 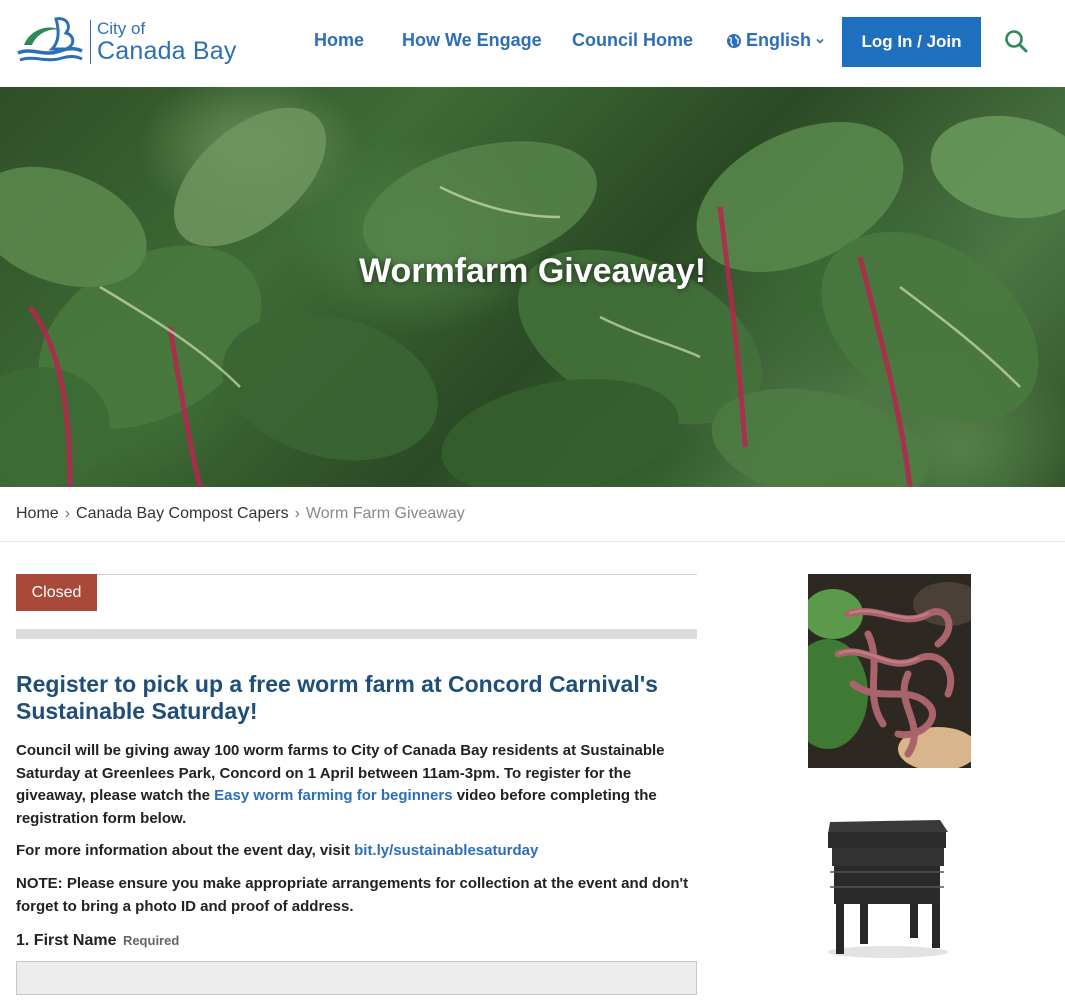 I want to click on language-selector: English, so click(x=775, y=40).